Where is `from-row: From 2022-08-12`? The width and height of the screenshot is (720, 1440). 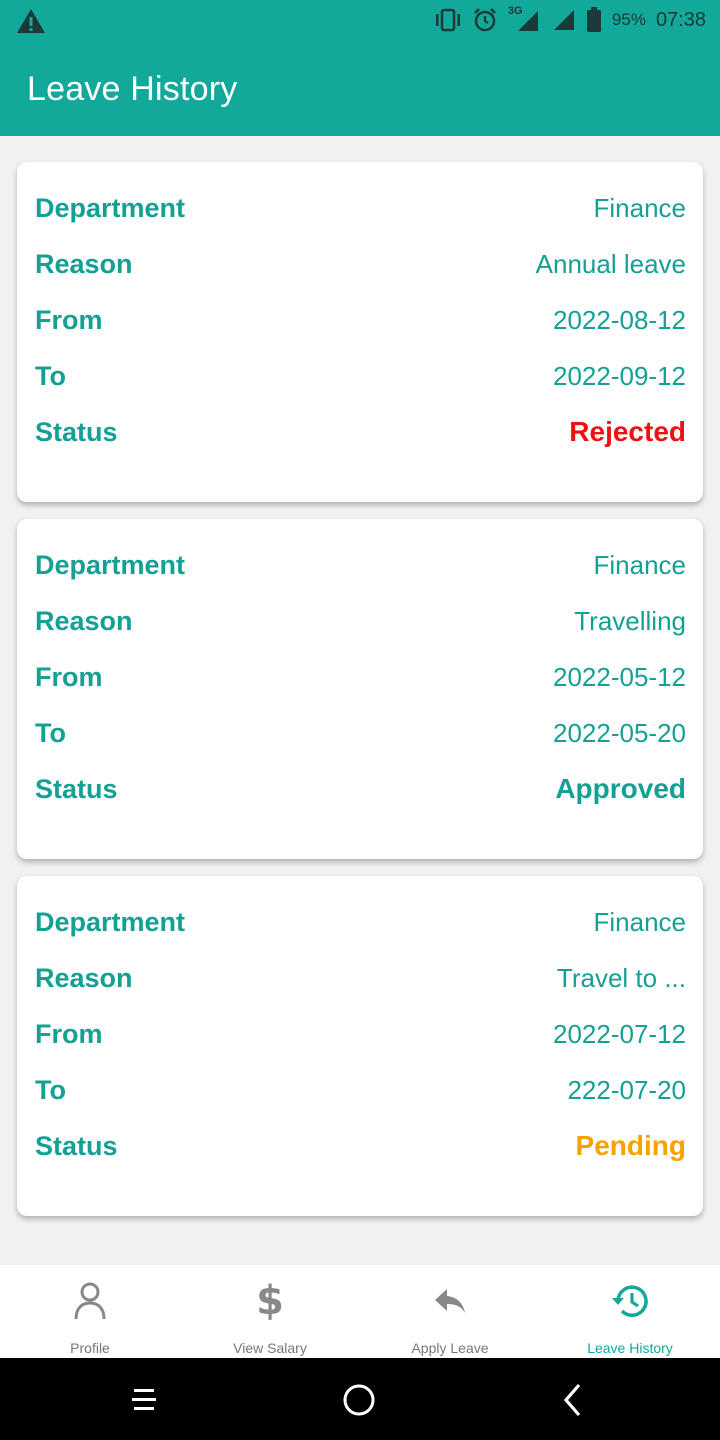 from-row: From 2022-08-12 is located at coordinates (360, 320).